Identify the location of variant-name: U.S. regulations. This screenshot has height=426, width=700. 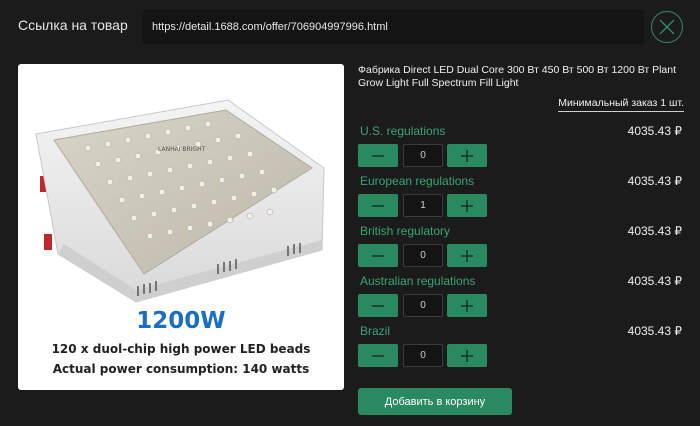
(403, 131).